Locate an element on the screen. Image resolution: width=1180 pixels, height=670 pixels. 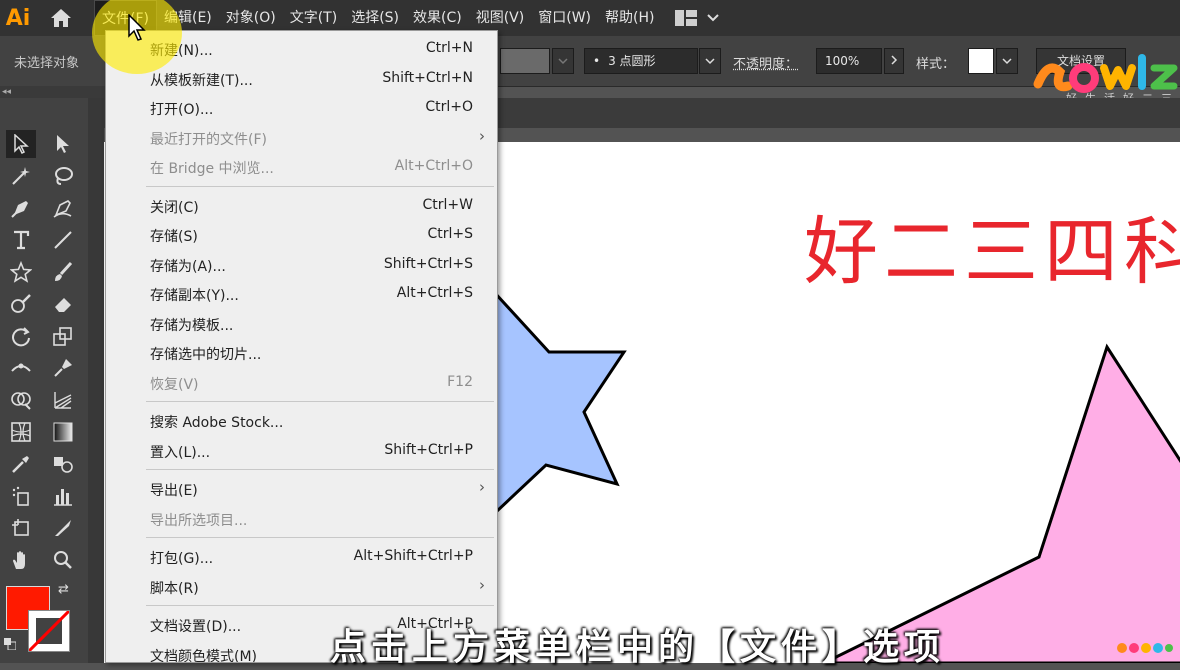
artboard-title: 好二三四科 is located at coordinates (992, 245).